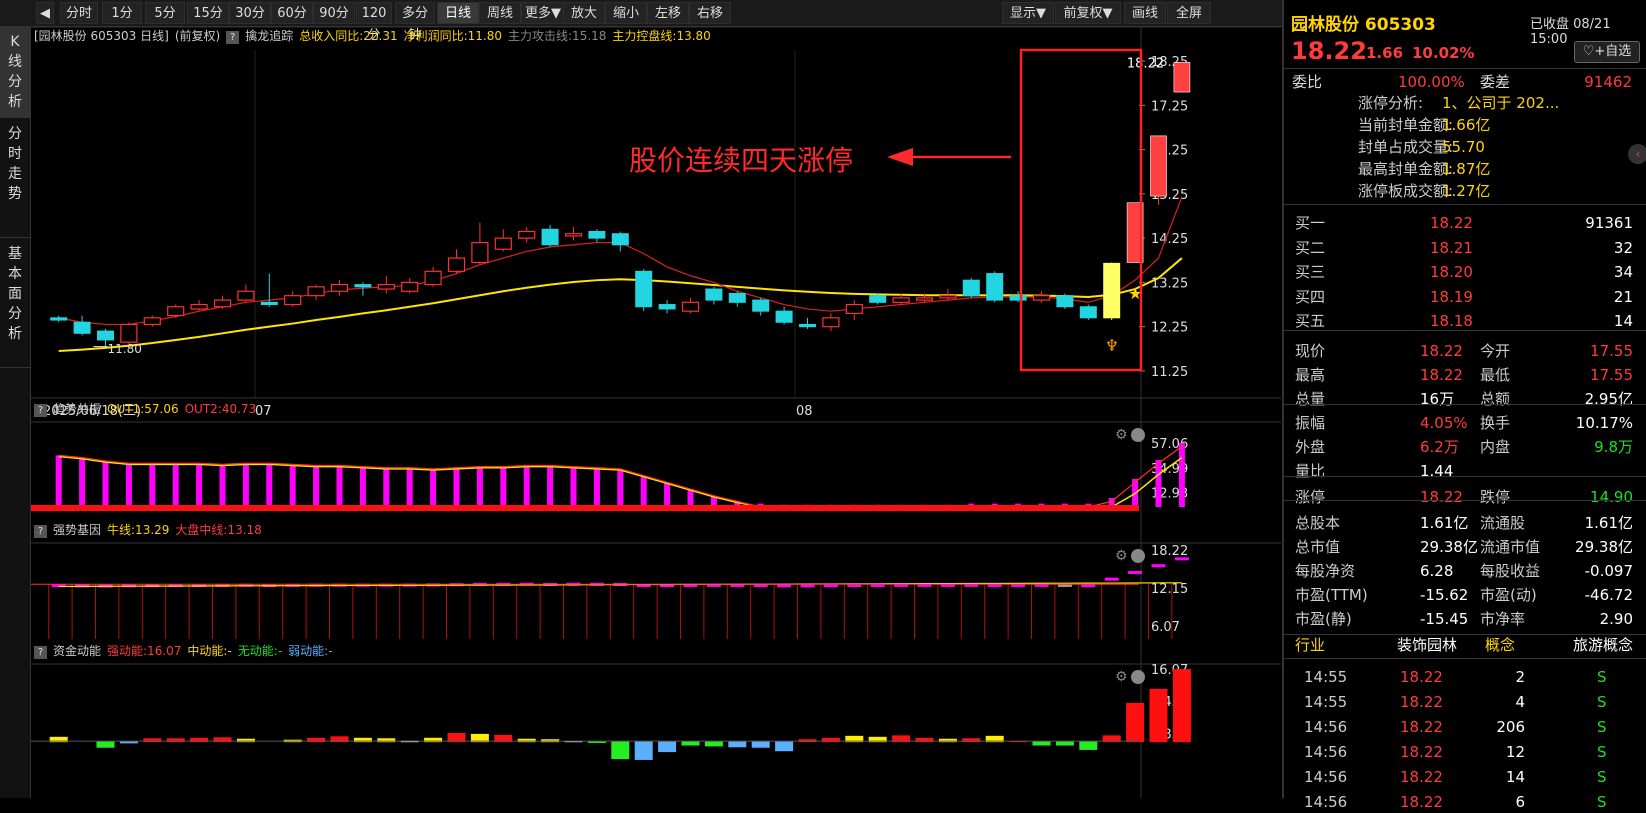  I want to click on limit-info-value: 55.70, so click(1463, 147).